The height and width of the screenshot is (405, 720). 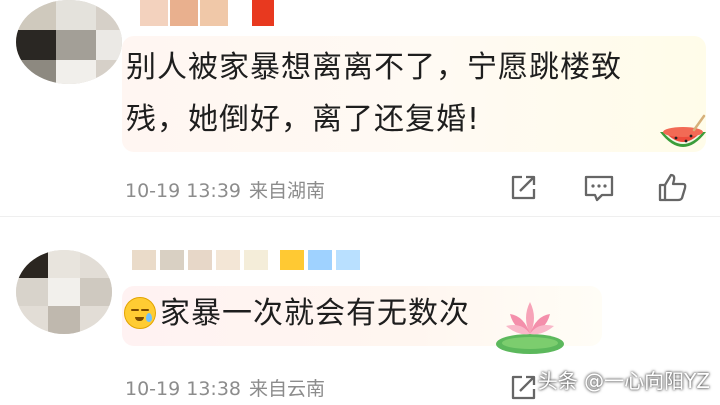 What do you see at coordinates (599, 188) in the screenshot?
I see `comment-icon` at bounding box center [599, 188].